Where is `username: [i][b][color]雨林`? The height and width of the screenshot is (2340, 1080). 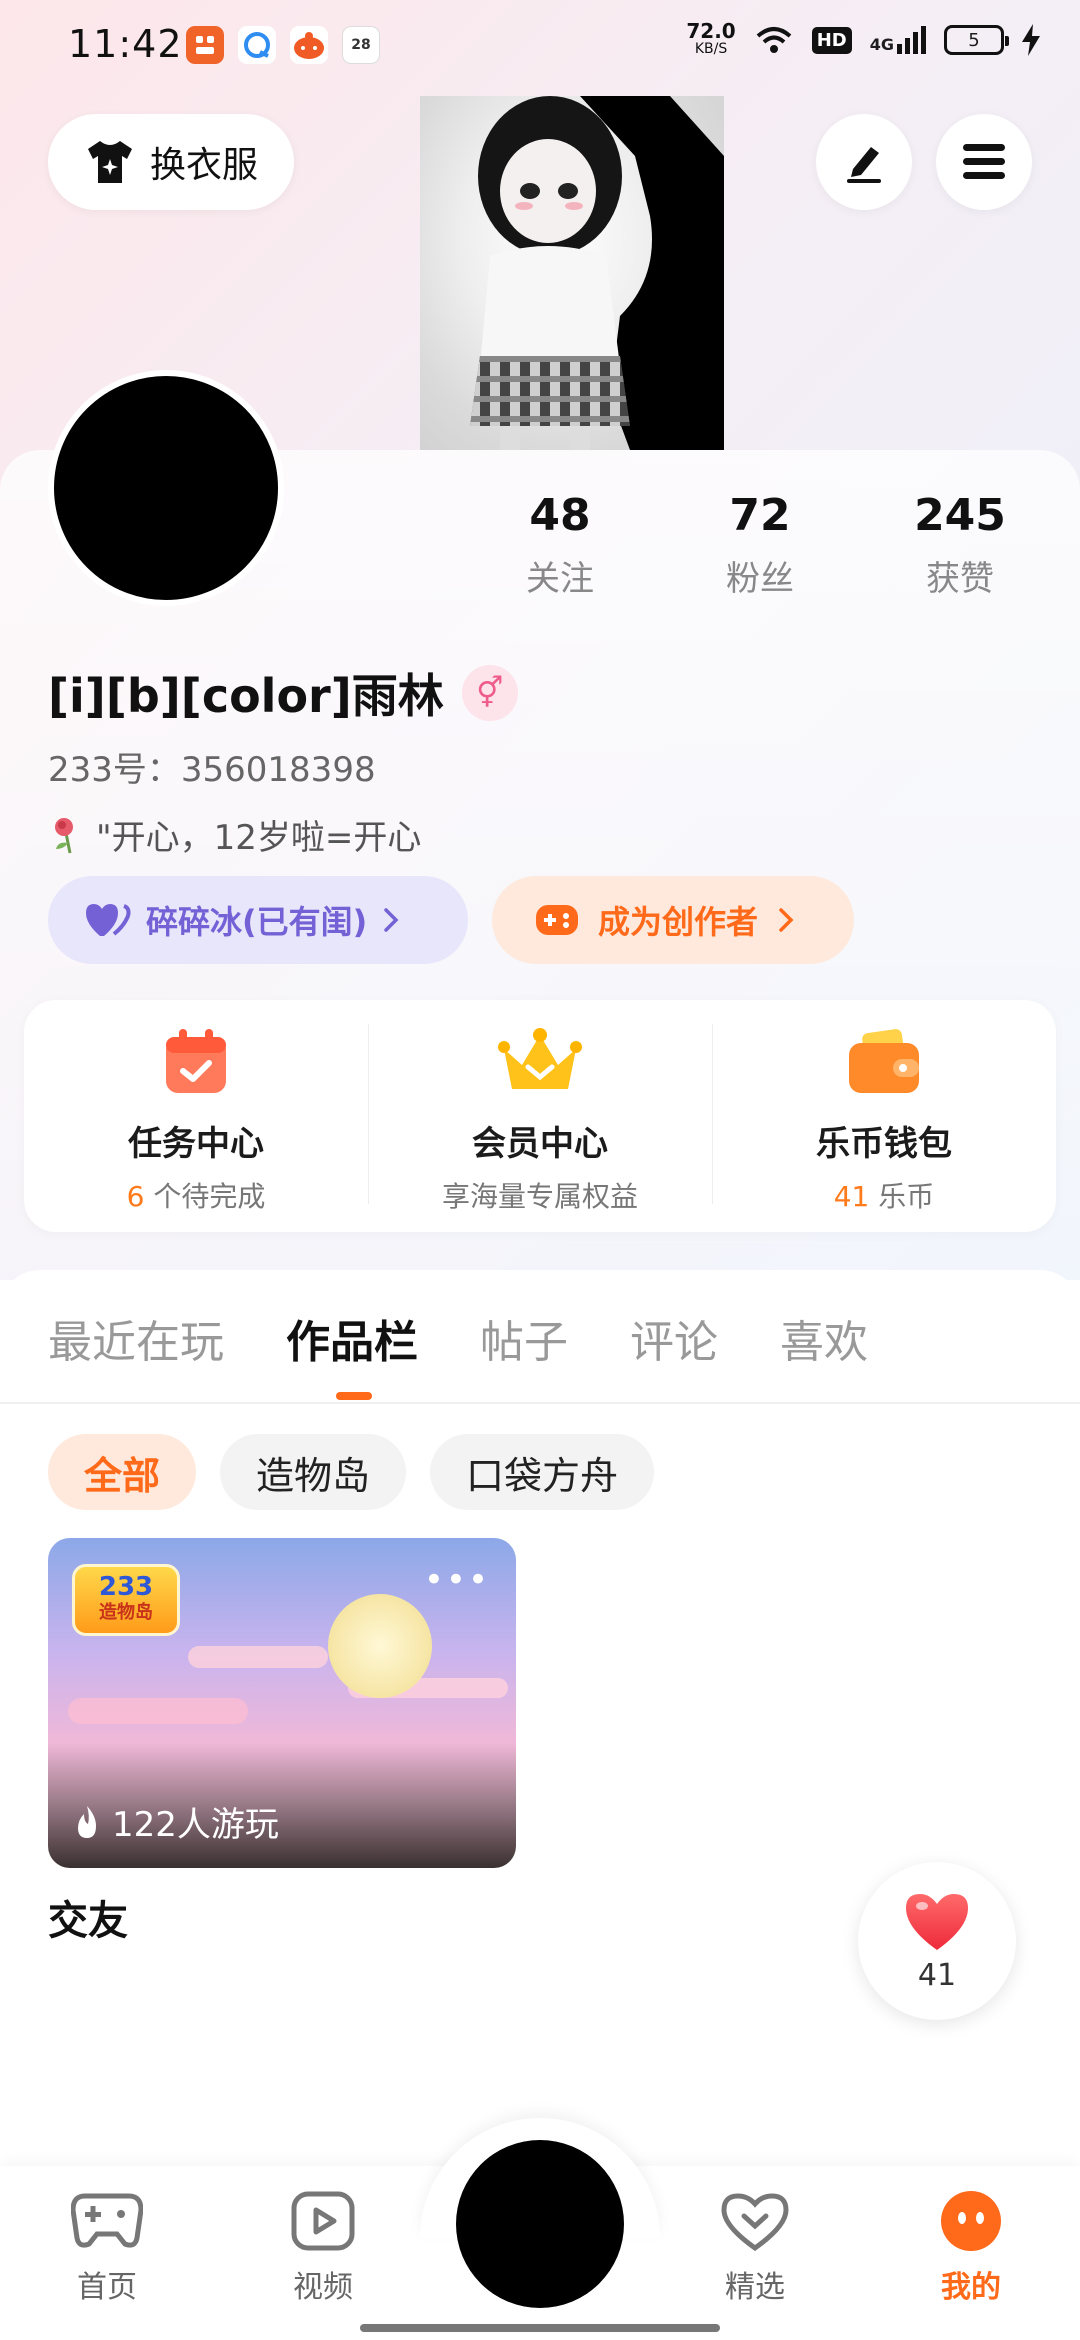
username: [i][b][color]雨林 is located at coordinates (246, 696).